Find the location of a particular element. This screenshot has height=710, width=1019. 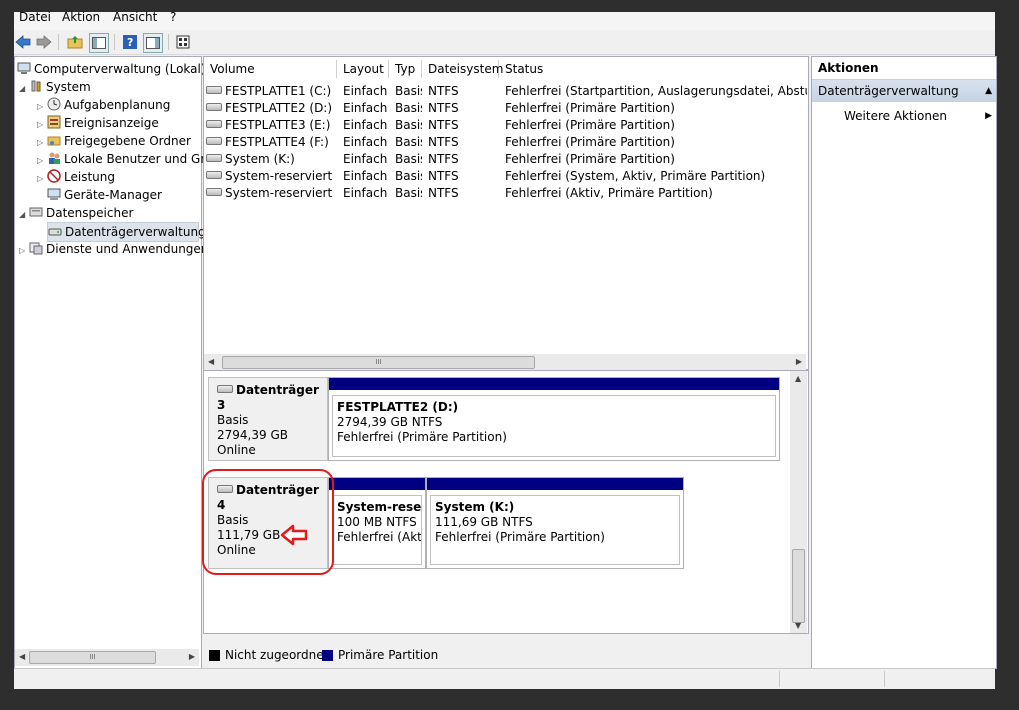

column-header-layout: Layout is located at coordinates (363, 69).